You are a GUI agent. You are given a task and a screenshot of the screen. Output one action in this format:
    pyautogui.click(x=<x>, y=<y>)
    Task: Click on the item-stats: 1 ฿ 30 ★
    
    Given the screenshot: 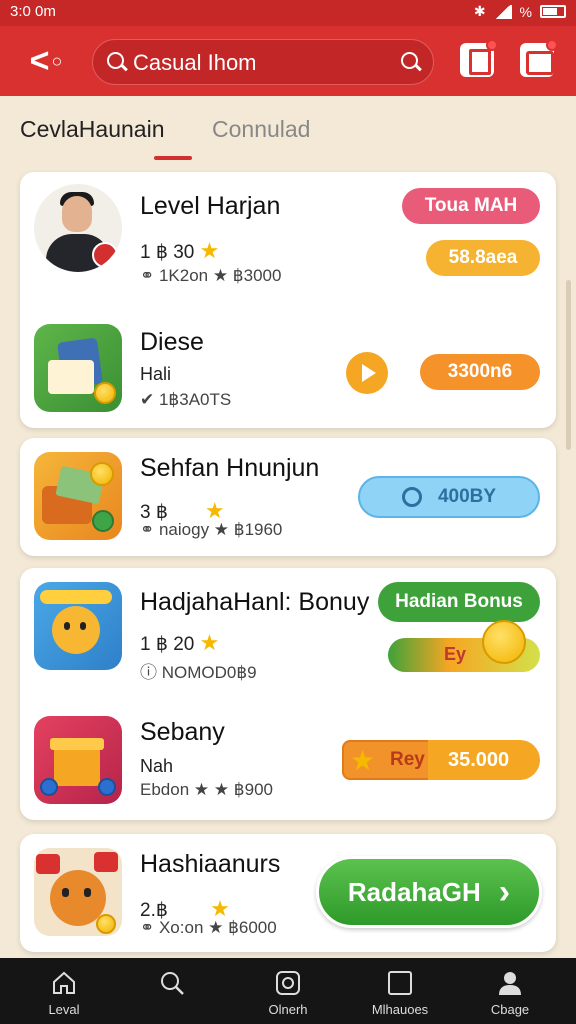 What is the action you would take?
    pyautogui.click(x=179, y=251)
    